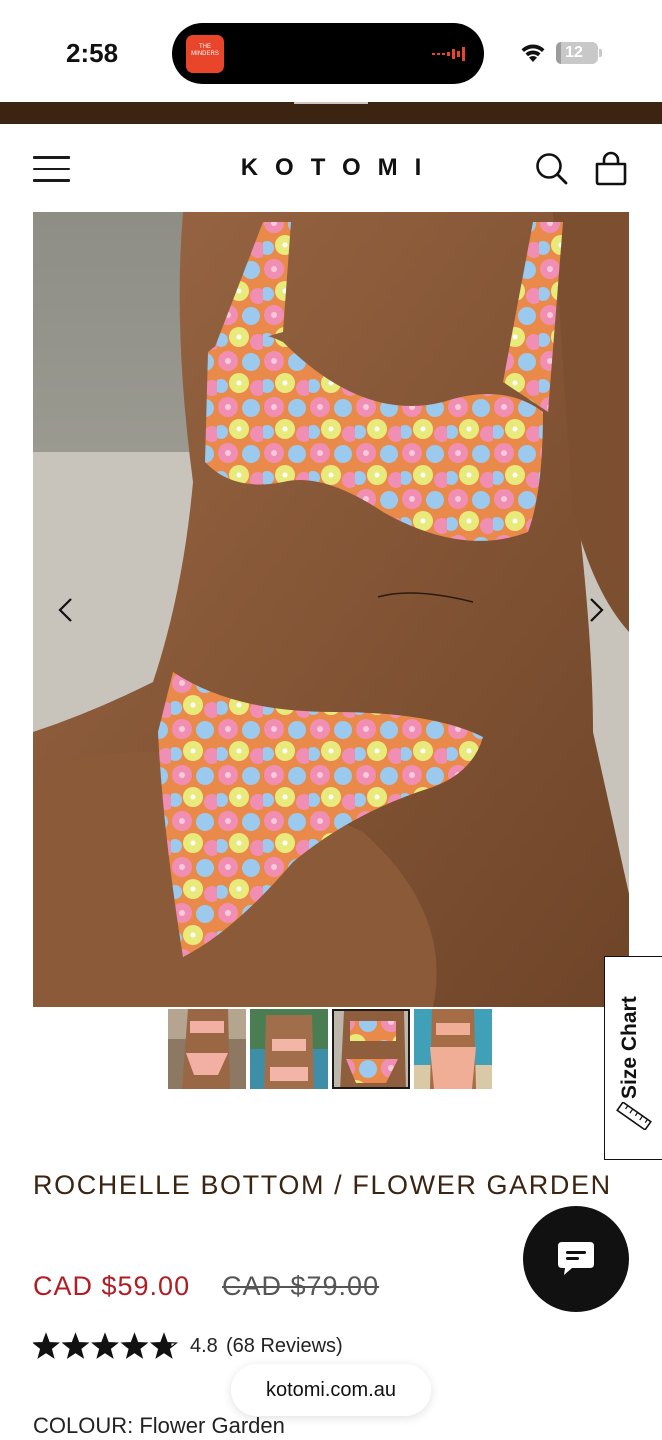  I want to click on size-chart-label: Size Chart, so click(629, 1047).